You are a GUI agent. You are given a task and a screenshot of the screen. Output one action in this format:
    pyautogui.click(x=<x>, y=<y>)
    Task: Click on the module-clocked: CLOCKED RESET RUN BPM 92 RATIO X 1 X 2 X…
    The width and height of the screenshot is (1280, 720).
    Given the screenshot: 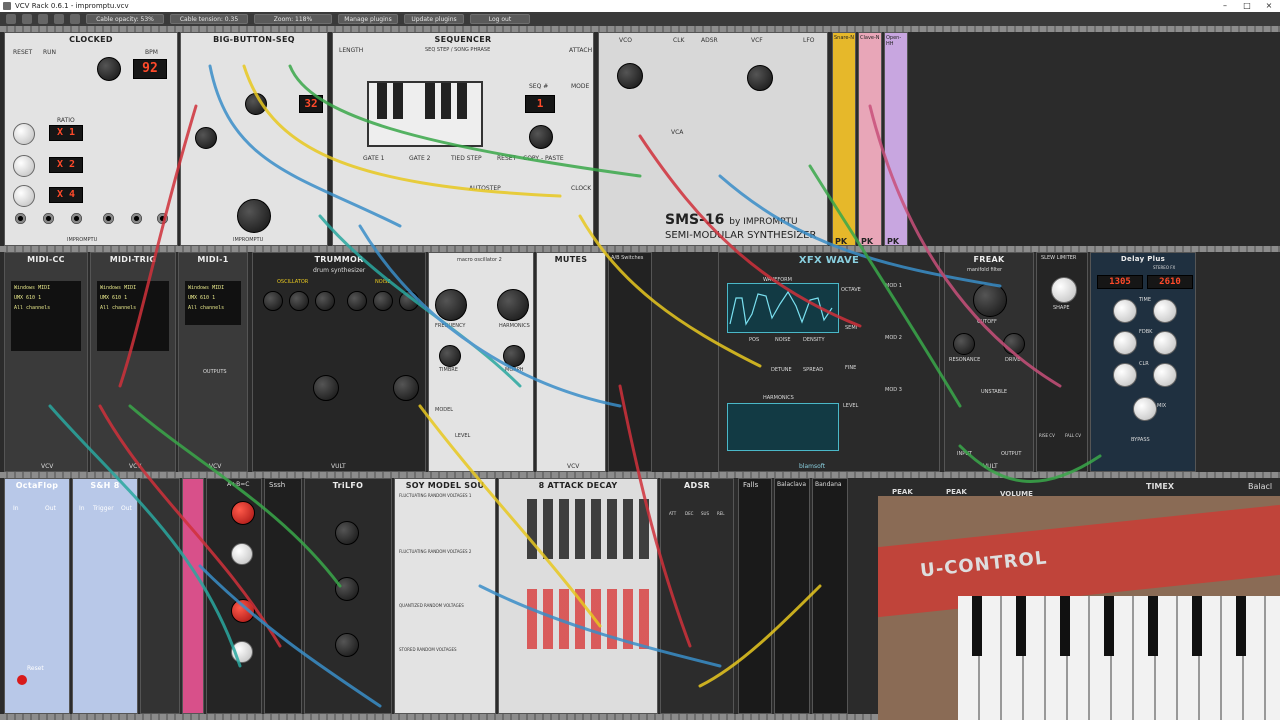 What is the action you would take?
    pyautogui.click(x=91, y=139)
    